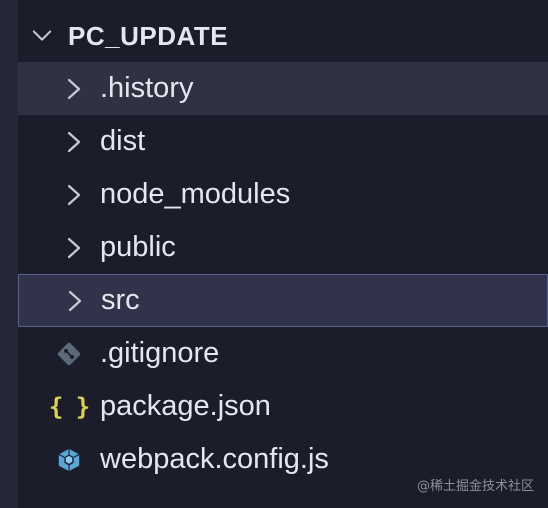 This screenshot has height=508, width=548. I want to click on file-label: package.json, so click(185, 406).